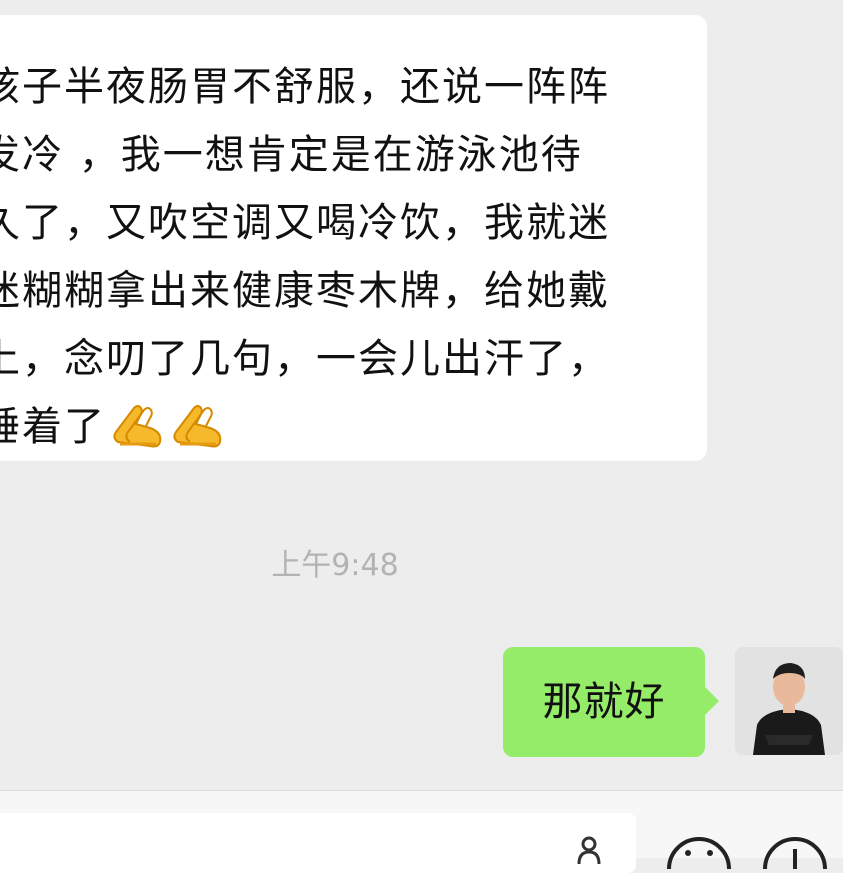 The height and width of the screenshot is (873, 843). I want to click on chat-input-bar, so click(421, 831).